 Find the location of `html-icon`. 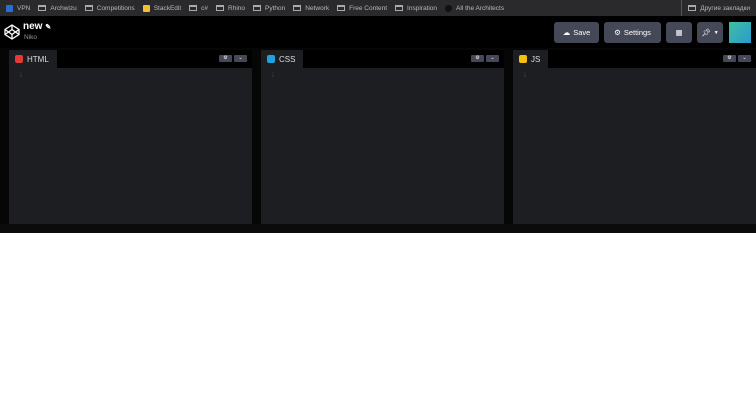

html-icon is located at coordinates (19, 59).